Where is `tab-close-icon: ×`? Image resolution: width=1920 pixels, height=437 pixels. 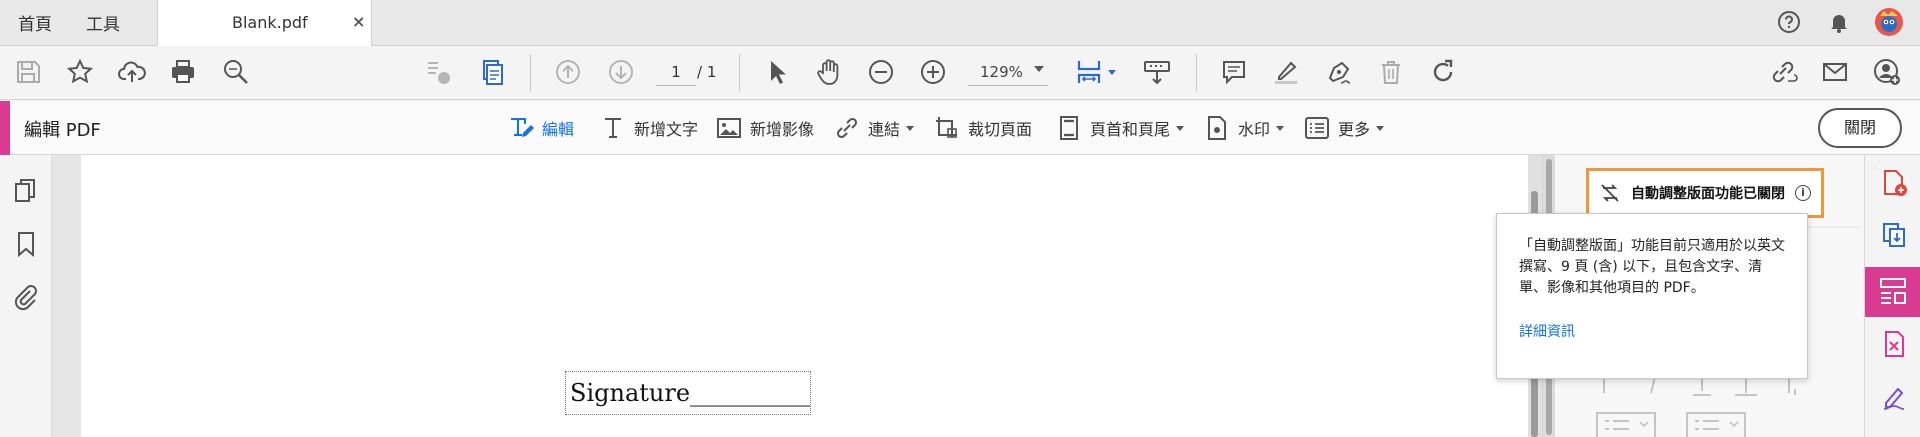
tab-close-icon: × is located at coordinates (358, 21).